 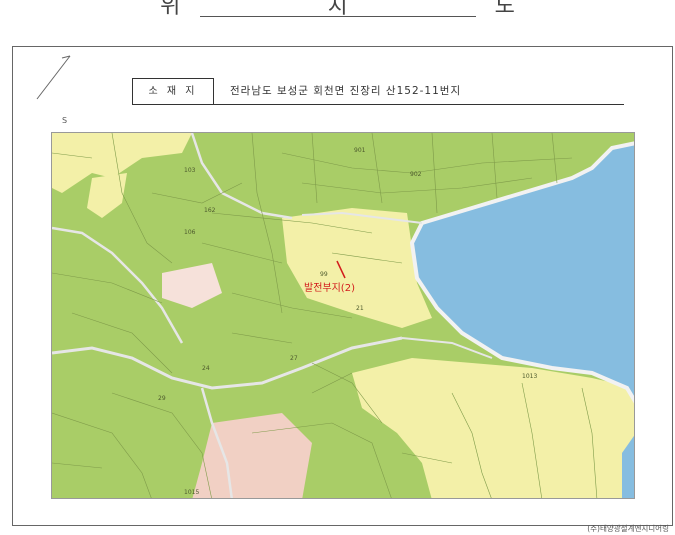 What do you see at coordinates (346, 91) in the screenshot?
I see `location-address: 전라남도 보성군 회천면 진장리 산152-11번지` at bounding box center [346, 91].